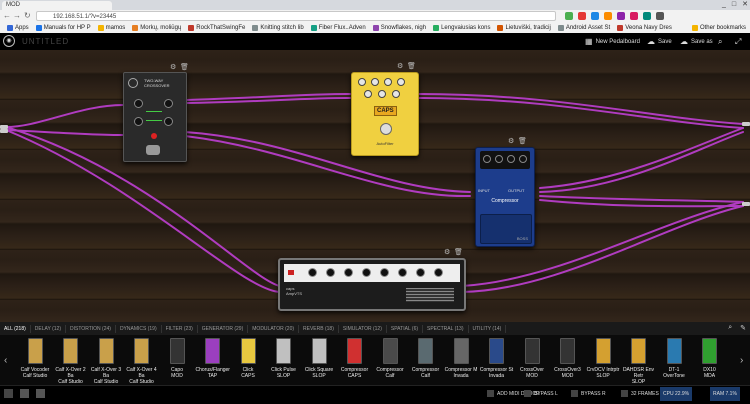 This screenshot has width=750, height=404. I want to click on pin-icon: ✎, so click(743, 328).